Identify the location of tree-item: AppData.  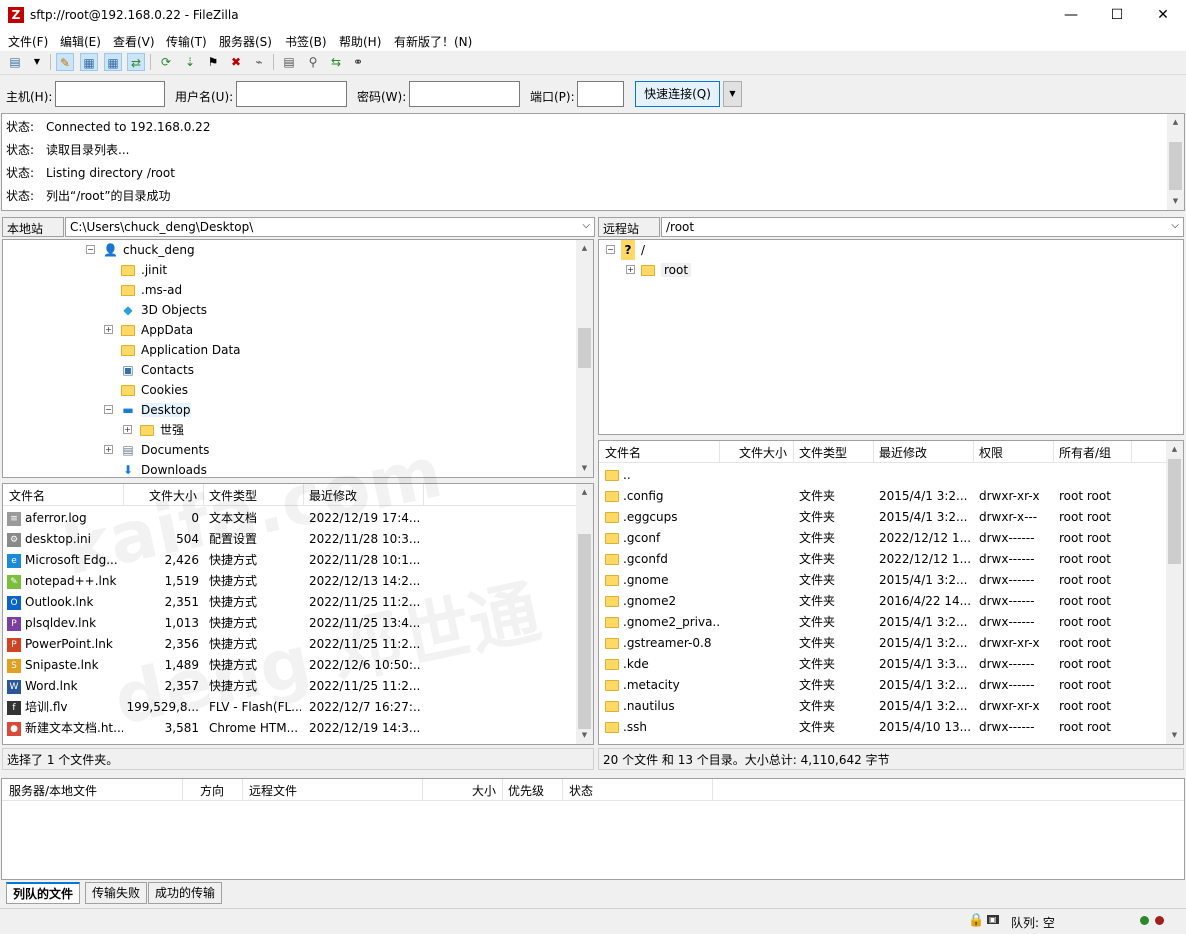
(157, 330).